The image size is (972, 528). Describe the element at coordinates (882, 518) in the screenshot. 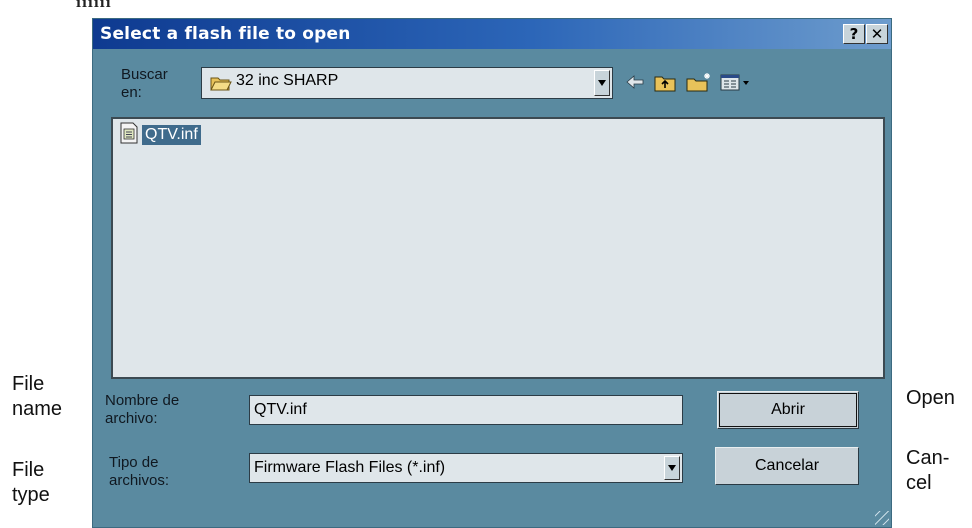

I see `resize-grip` at that location.